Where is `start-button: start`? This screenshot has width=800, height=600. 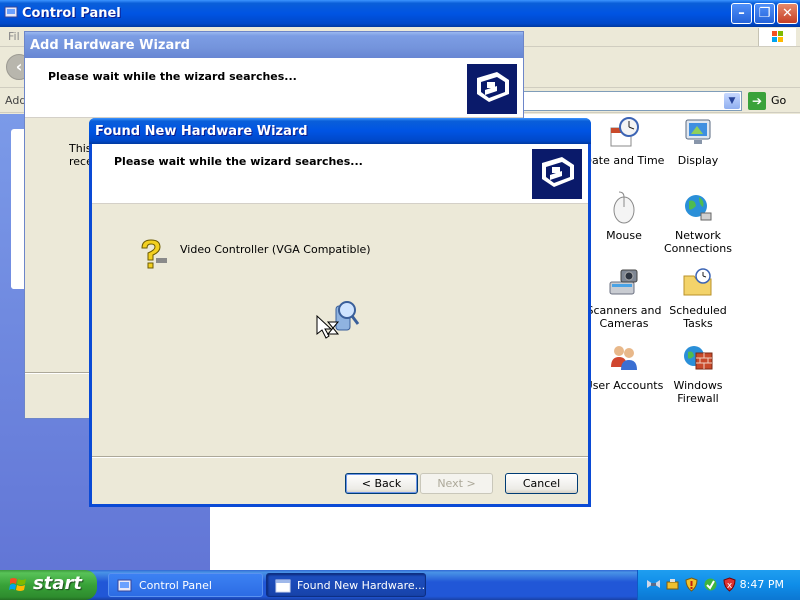 start-button: start is located at coordinates (48, 585).